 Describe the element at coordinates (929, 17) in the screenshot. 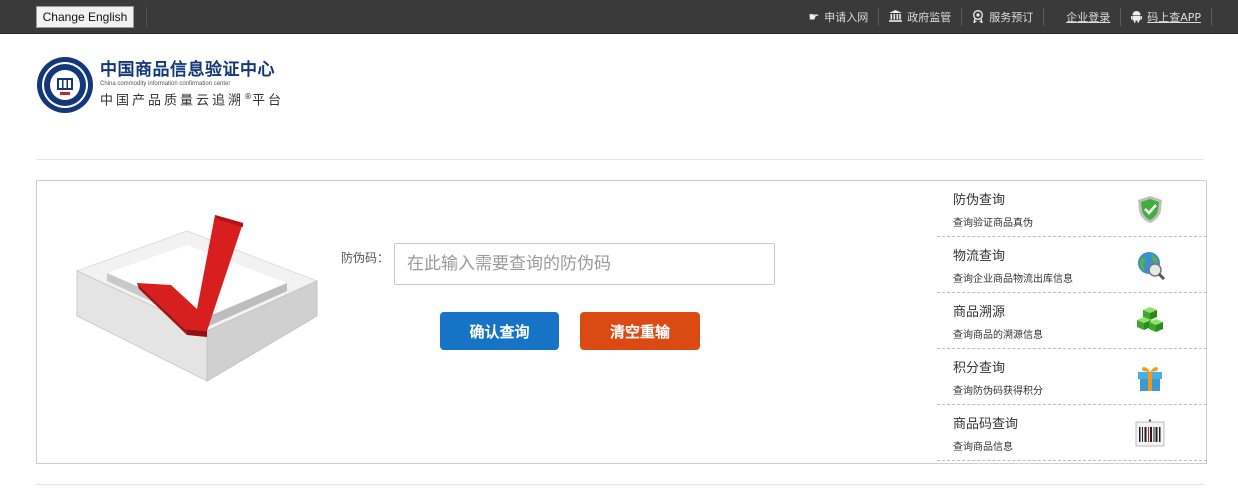

I see `nav-label: 政府监管` at that location.